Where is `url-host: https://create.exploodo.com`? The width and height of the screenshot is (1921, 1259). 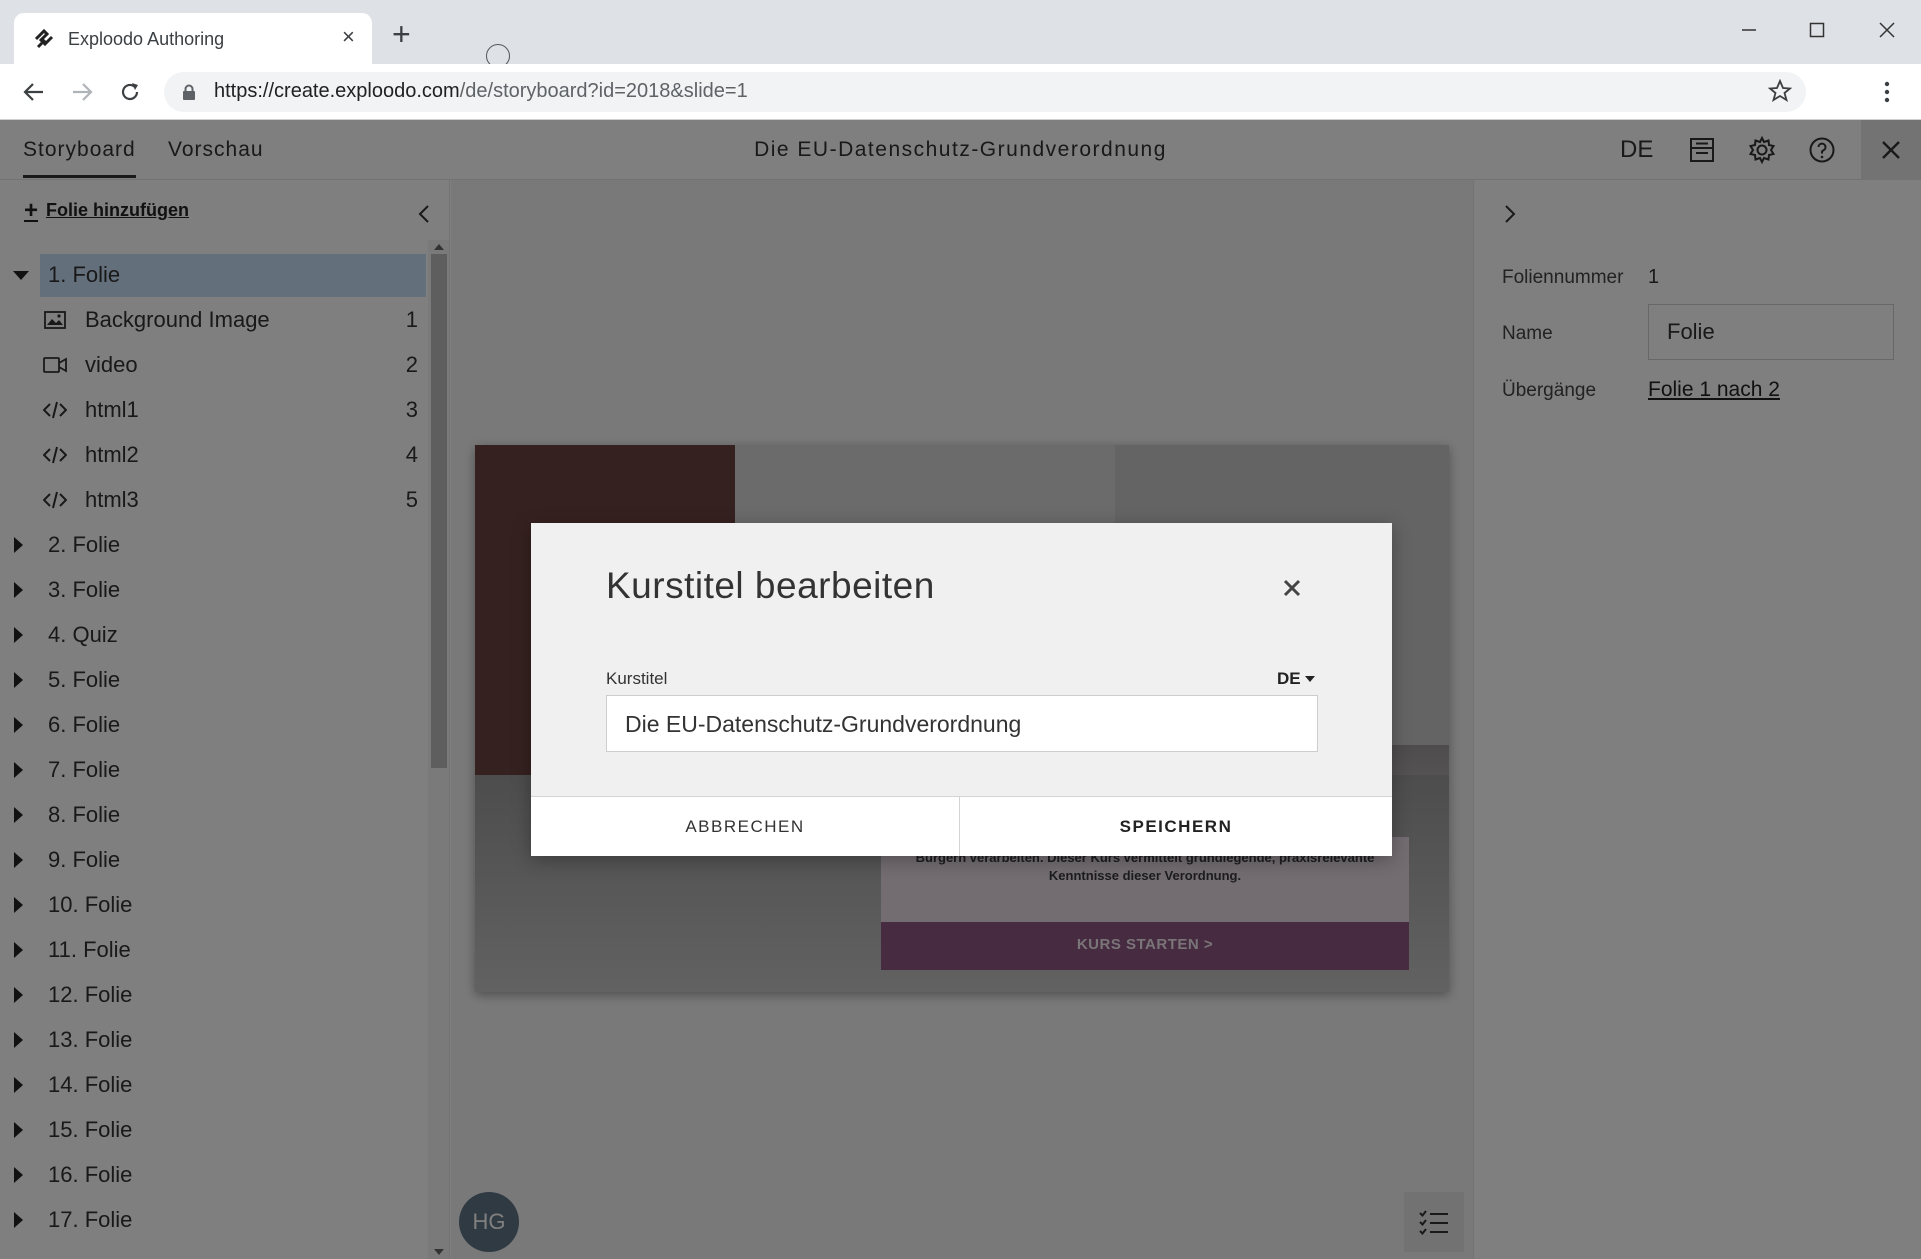 url-host: https://create.exploodo.com is located at coordinates (337, 91).